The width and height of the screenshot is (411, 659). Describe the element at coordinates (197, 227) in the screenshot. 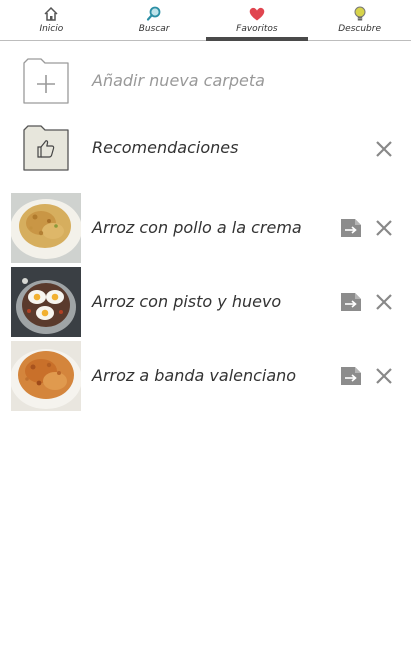

I see `recipe-title: Arroz con pollo a la crema` at that location.